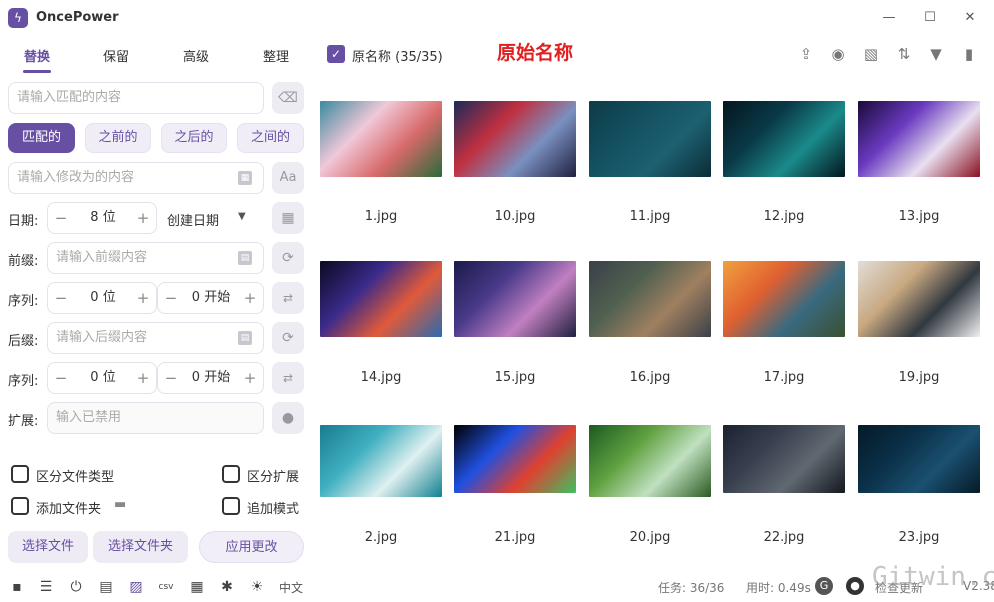 The height and width of the screenshot is (602, 994). Describe the element at coordinates (17, 587) in the screenshot. I see `save-icon: ▪` at that location.